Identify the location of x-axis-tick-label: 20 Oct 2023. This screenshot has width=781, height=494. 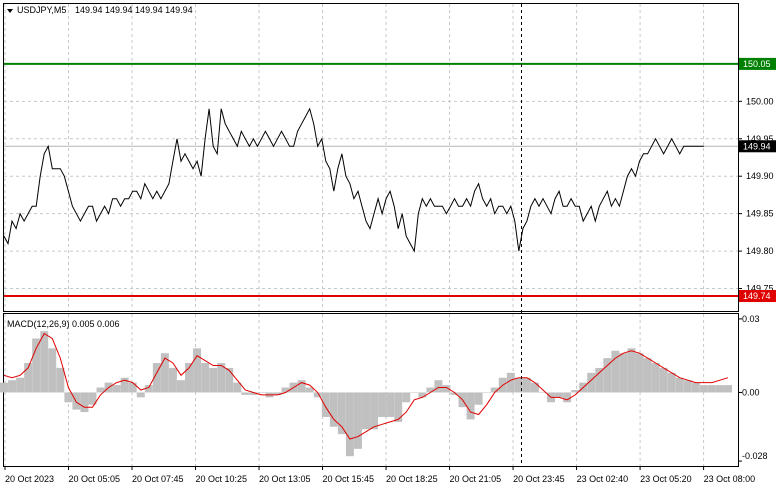
(29, 479).